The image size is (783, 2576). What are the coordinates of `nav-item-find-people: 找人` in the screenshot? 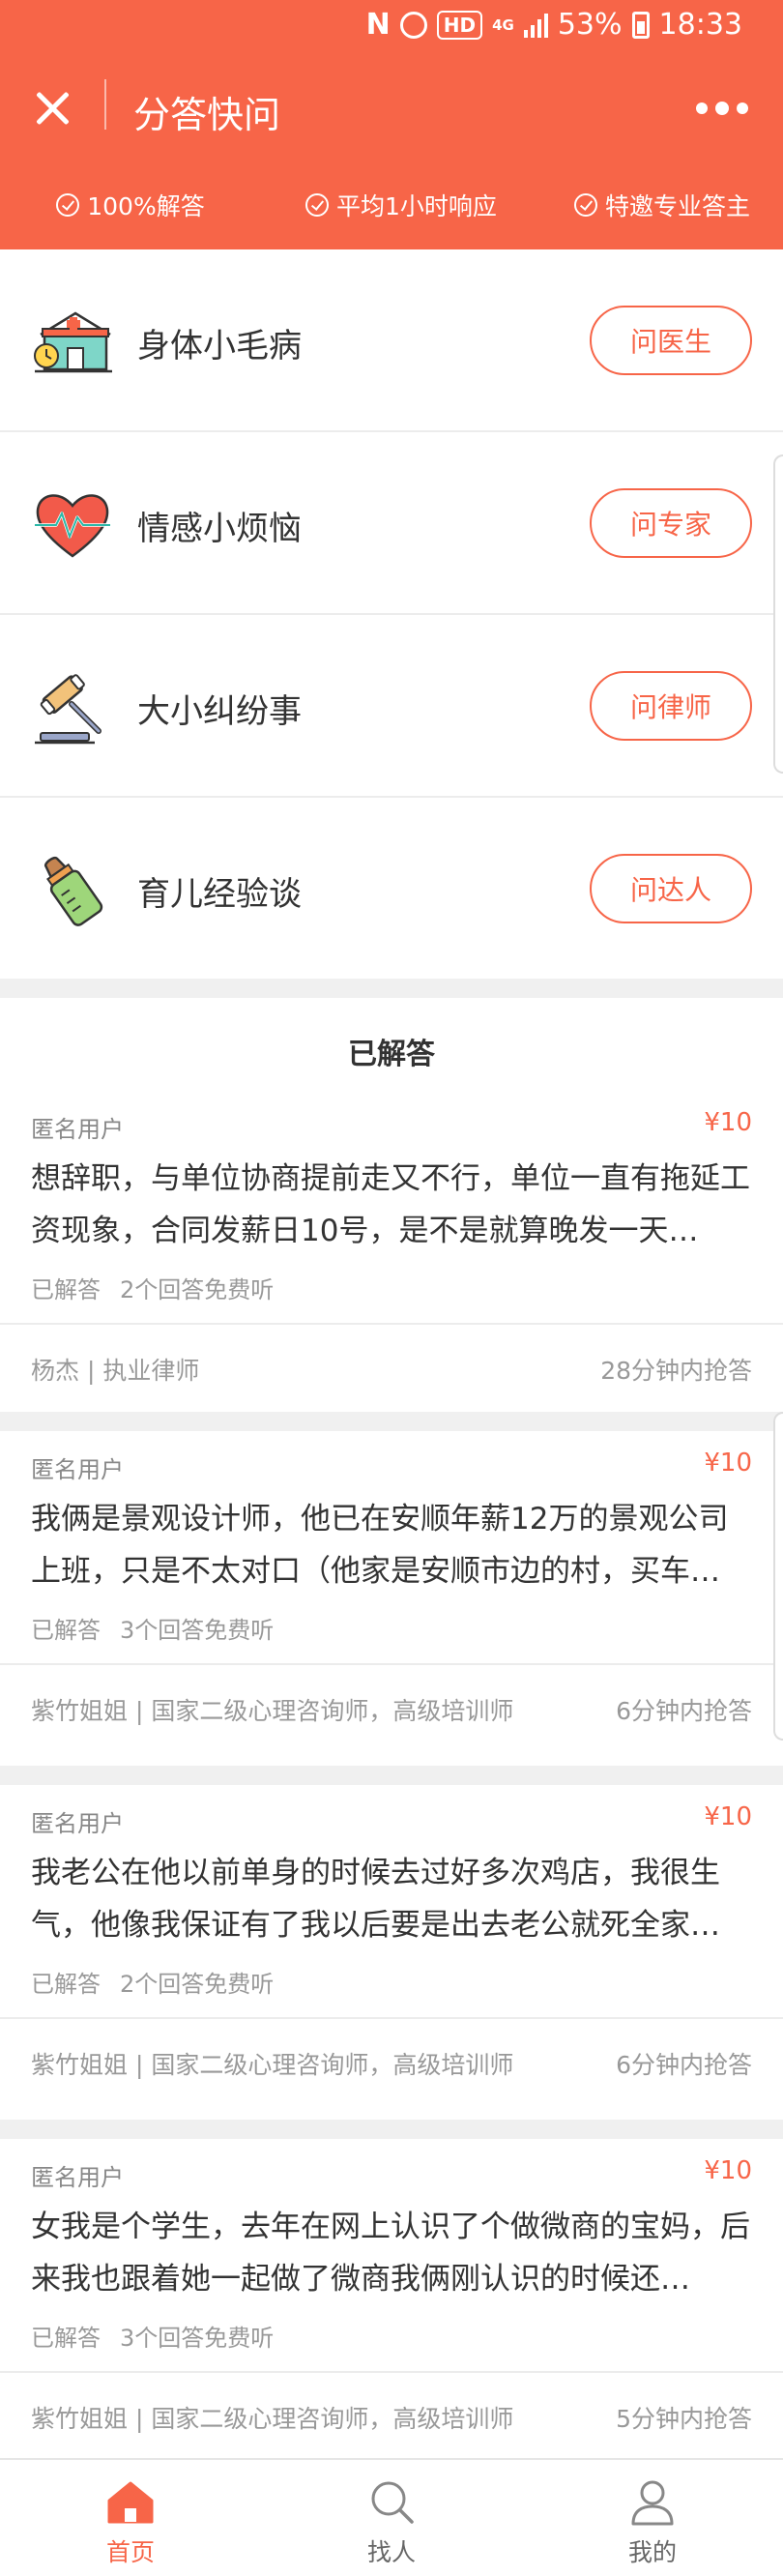 It's located at (391, 2518).